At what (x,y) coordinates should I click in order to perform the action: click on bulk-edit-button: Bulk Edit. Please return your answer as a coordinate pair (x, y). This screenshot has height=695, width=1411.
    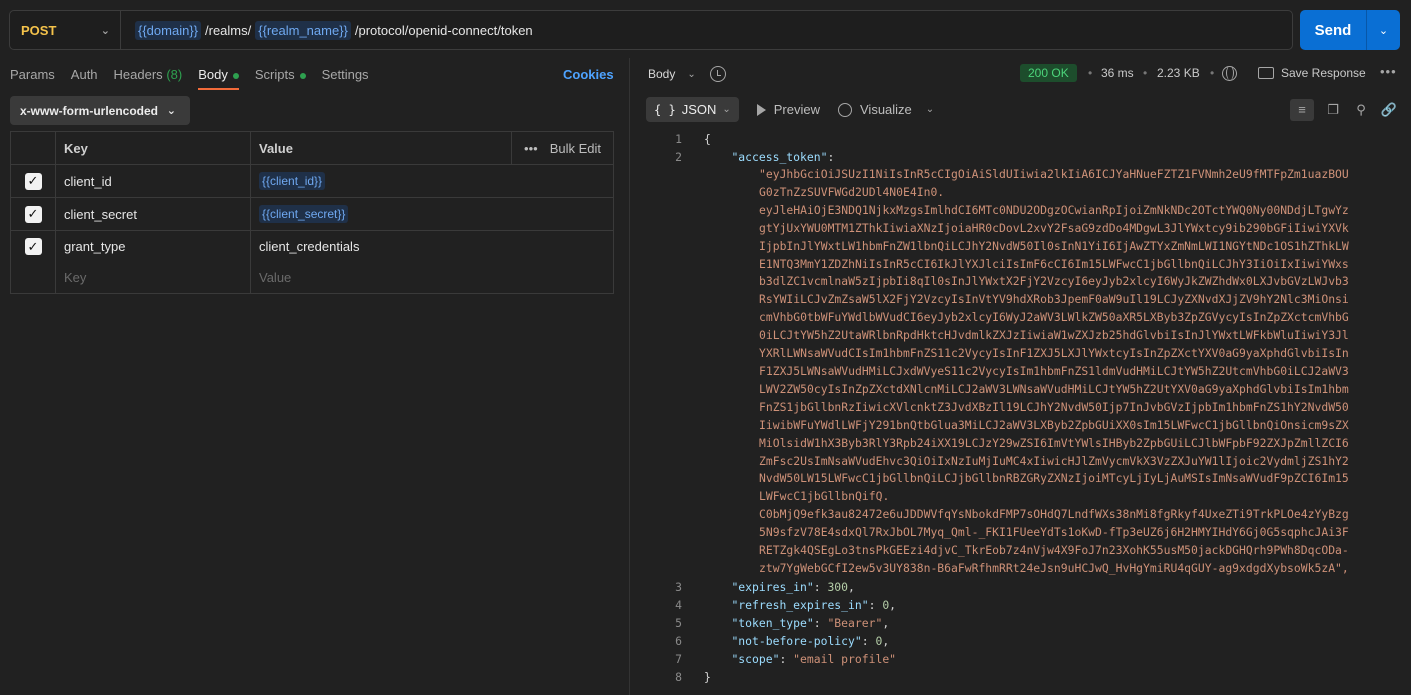
    Looking at the image, I should click on (581, 148).